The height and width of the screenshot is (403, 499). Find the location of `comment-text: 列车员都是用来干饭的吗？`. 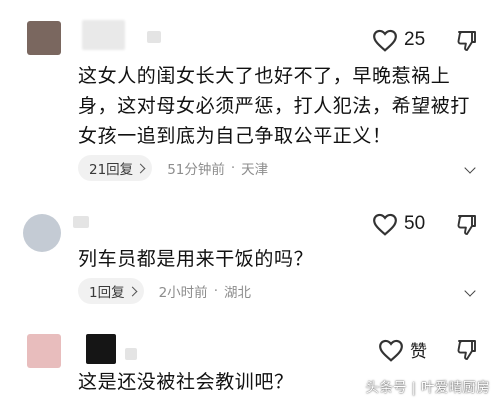

comment-text: 列车员都是用来干饭的吗？ is located at coordinates (196, 259).